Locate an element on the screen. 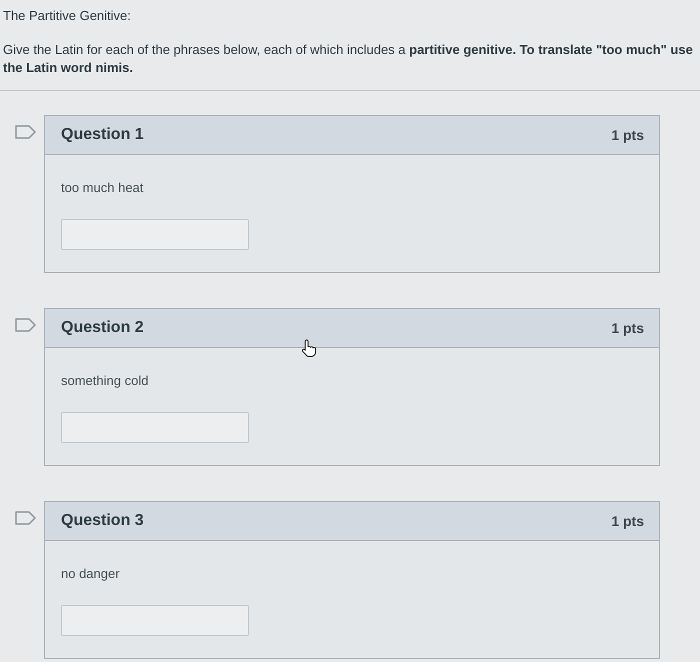  instructions-text: Give the Latin for each of the phrases below, each of which includes a partitive genitive. To translate "too much" use the Latin word nimis. is located at coordinates (348, 59).